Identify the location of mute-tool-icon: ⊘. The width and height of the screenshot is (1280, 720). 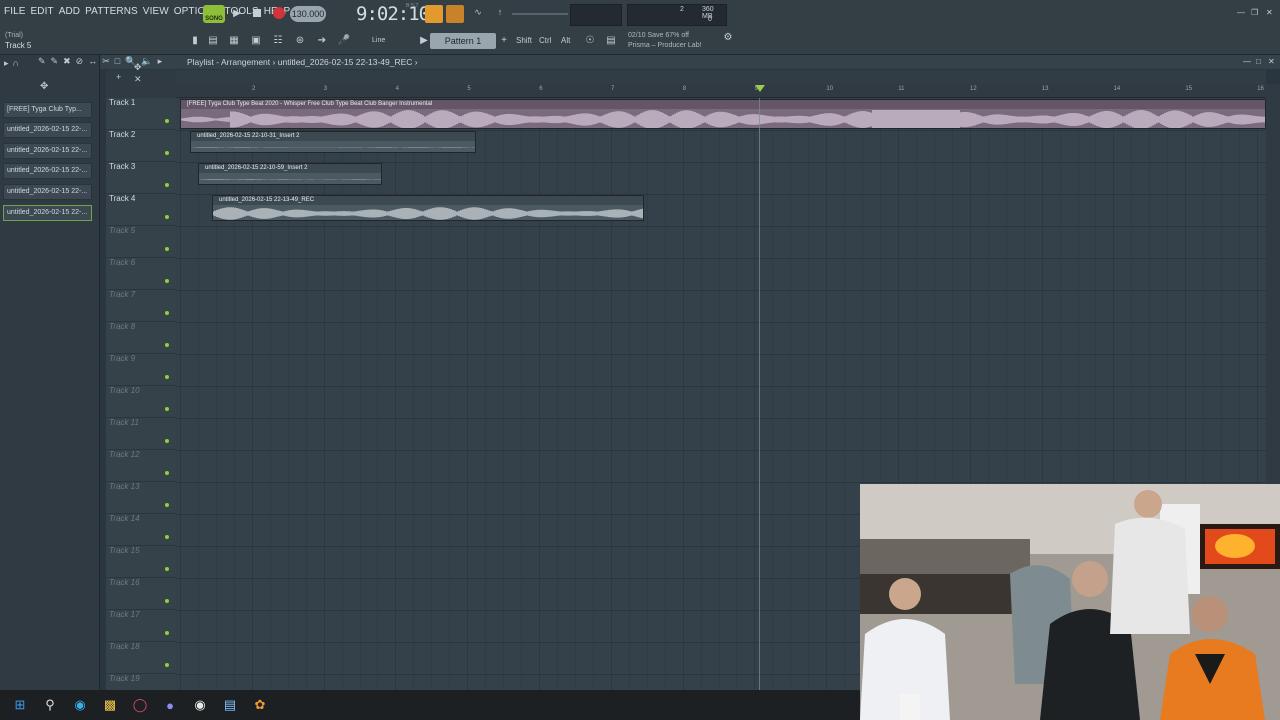
(80, 61).